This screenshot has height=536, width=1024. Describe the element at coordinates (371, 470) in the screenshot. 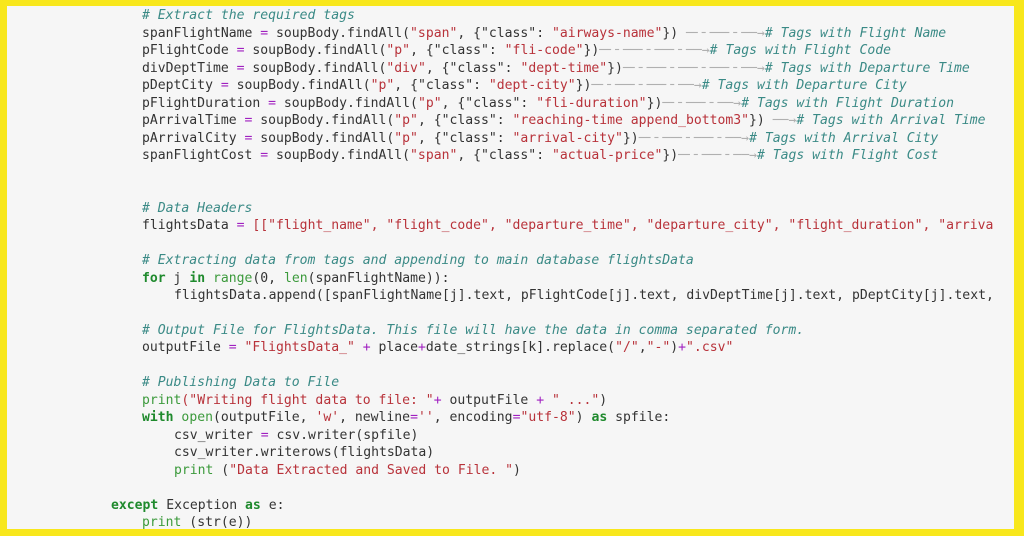

I see `string-literal: "Data Extracted and Saved to File. "` at that location.